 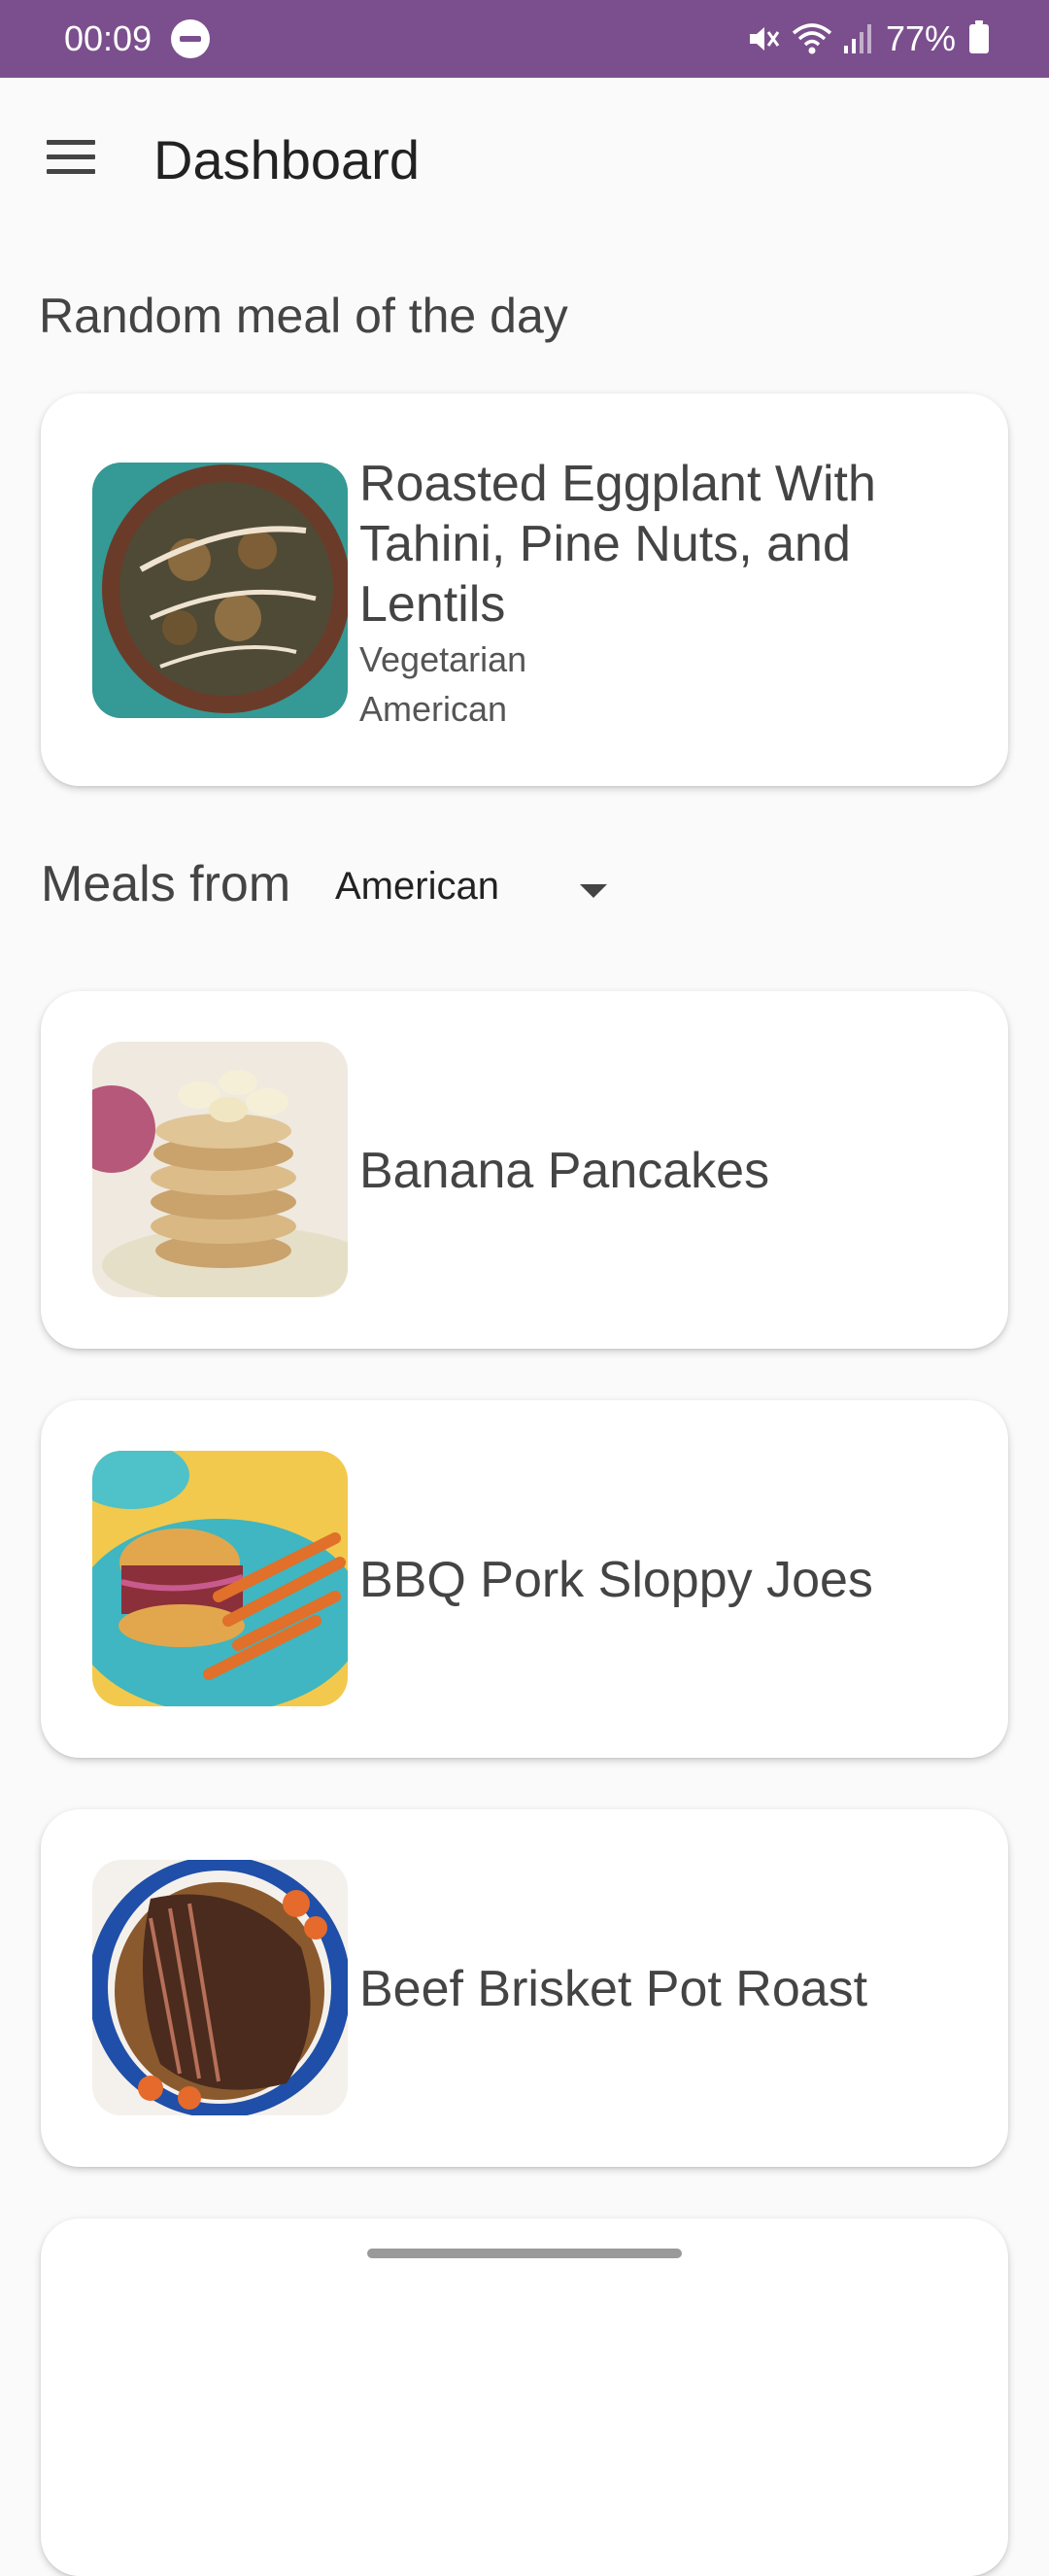 What do you see at coordinates (524, 2397) in the screenshot?
I see `meal-card-partial` at bounding box center [524, 2397].